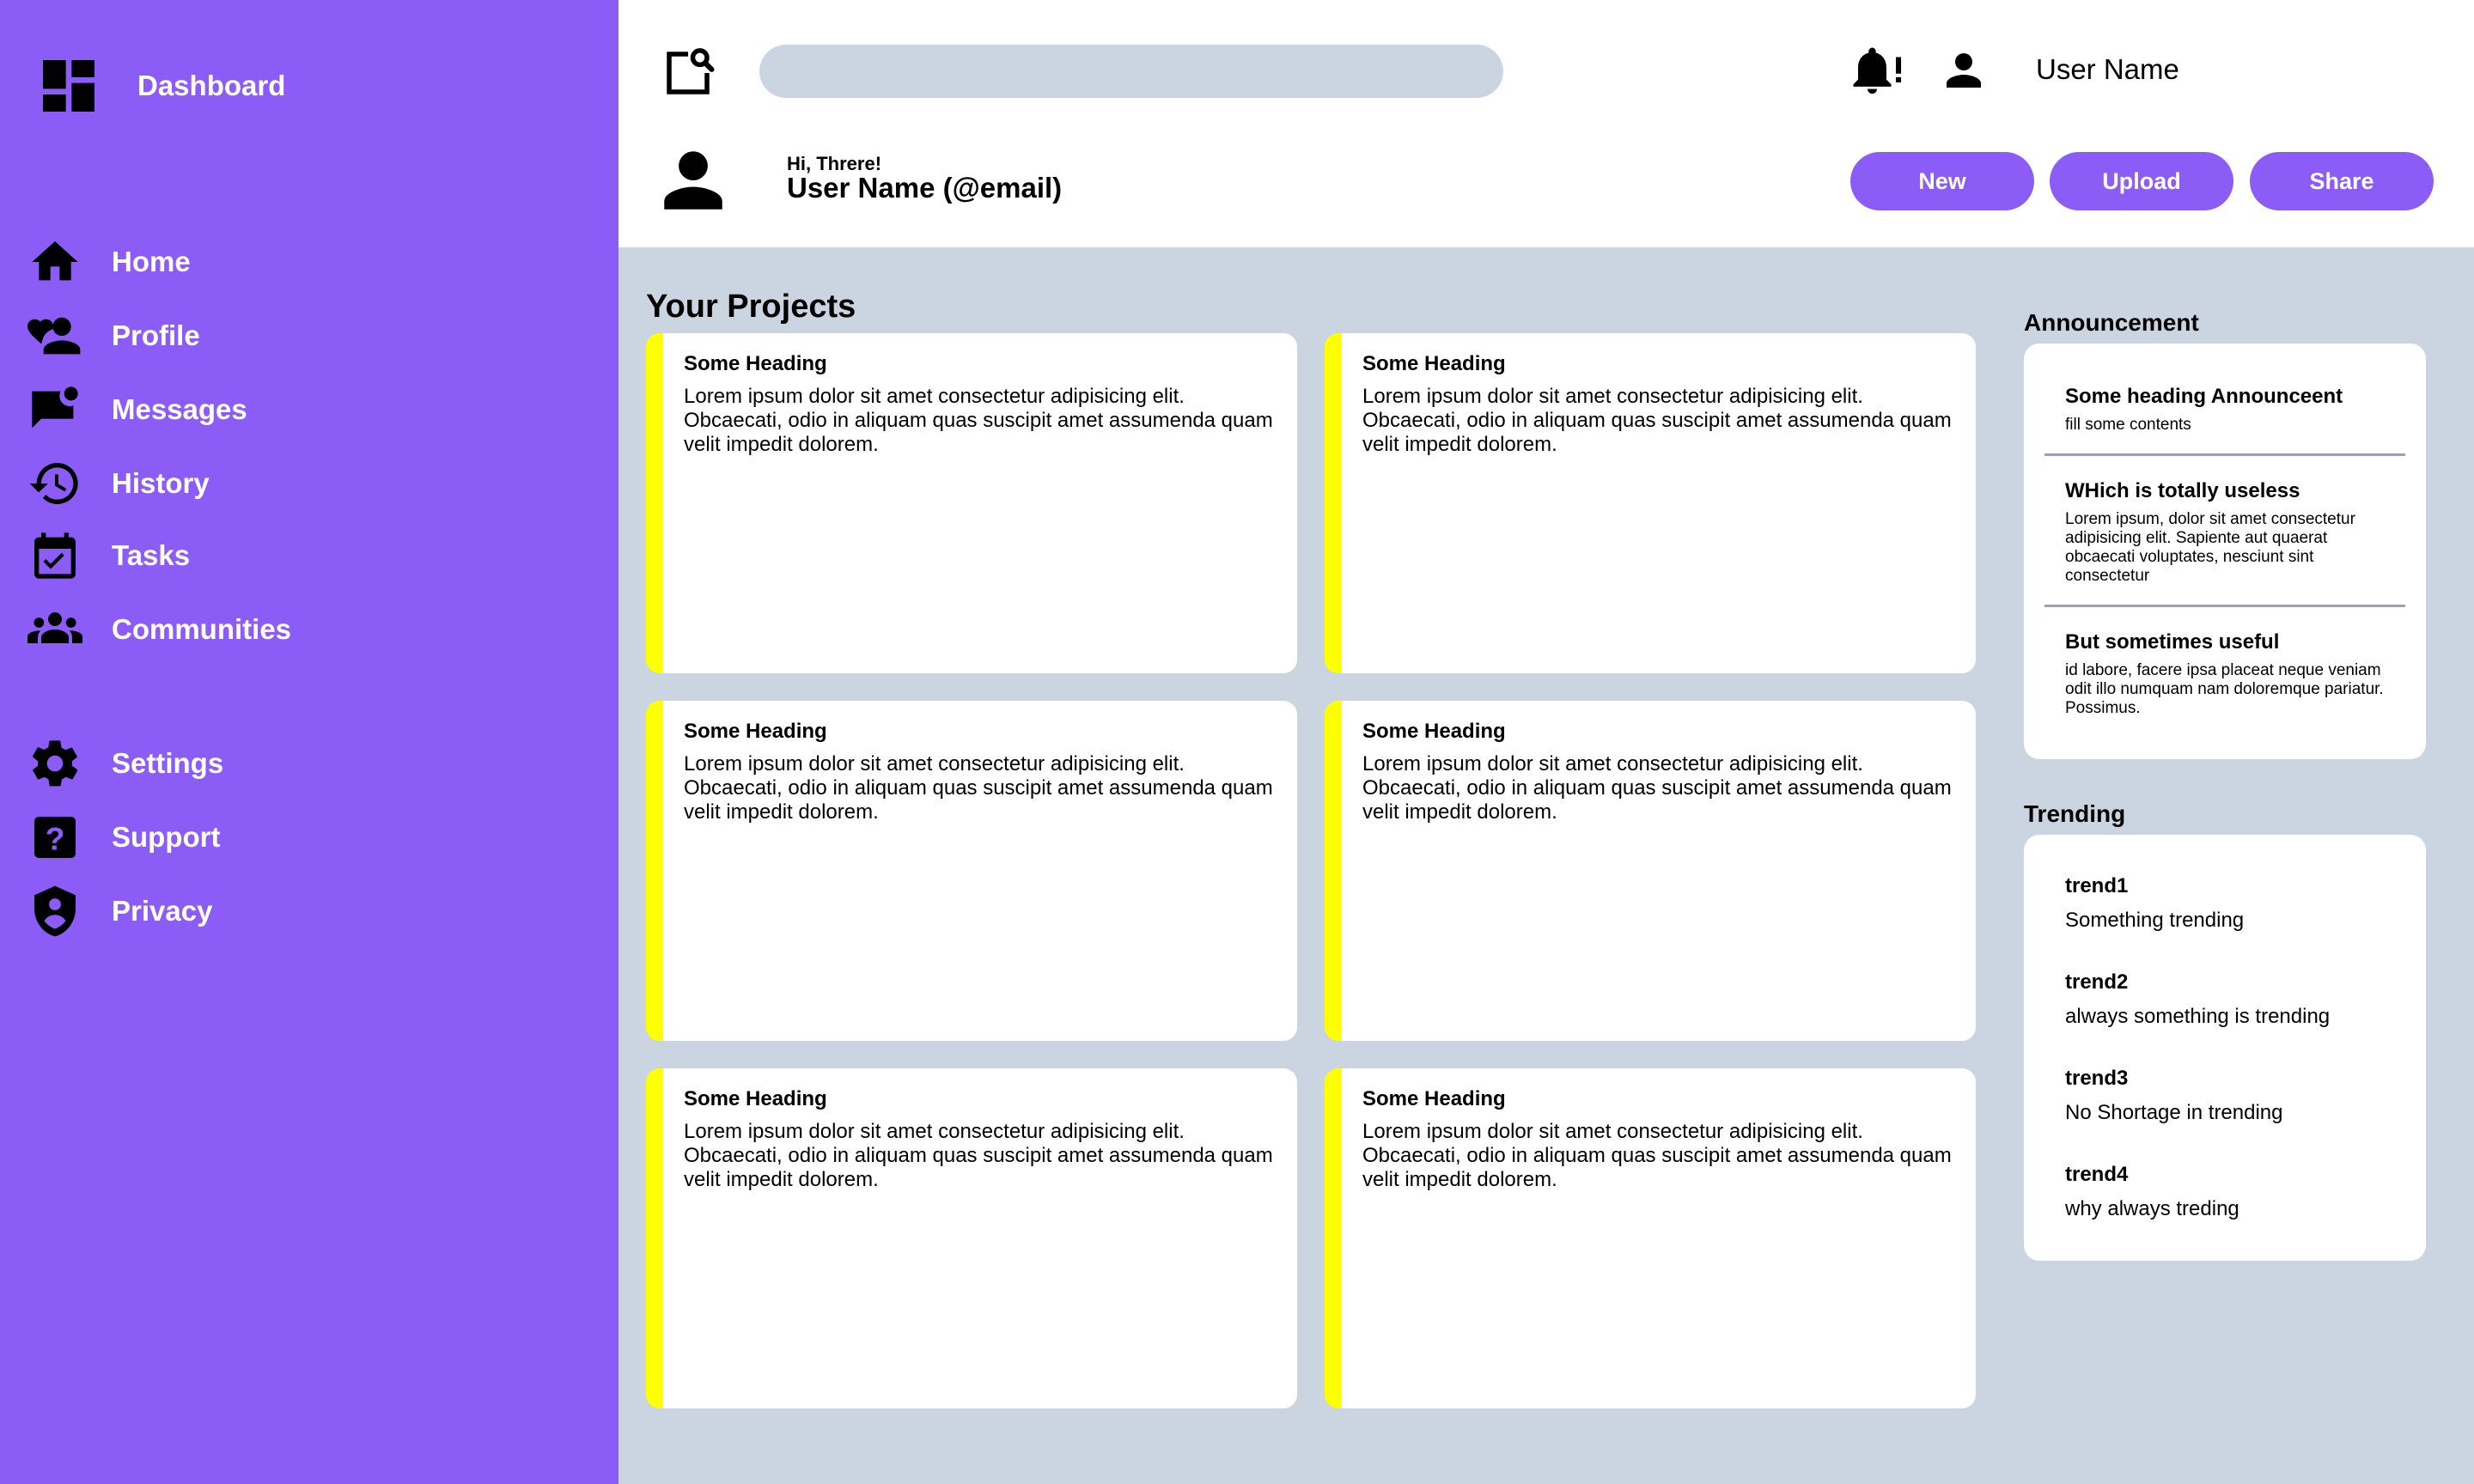  Describe the element at coordinates (2237, 1000) in the screenshot. I see `trend-item: trend2 always something is trending` at that location.